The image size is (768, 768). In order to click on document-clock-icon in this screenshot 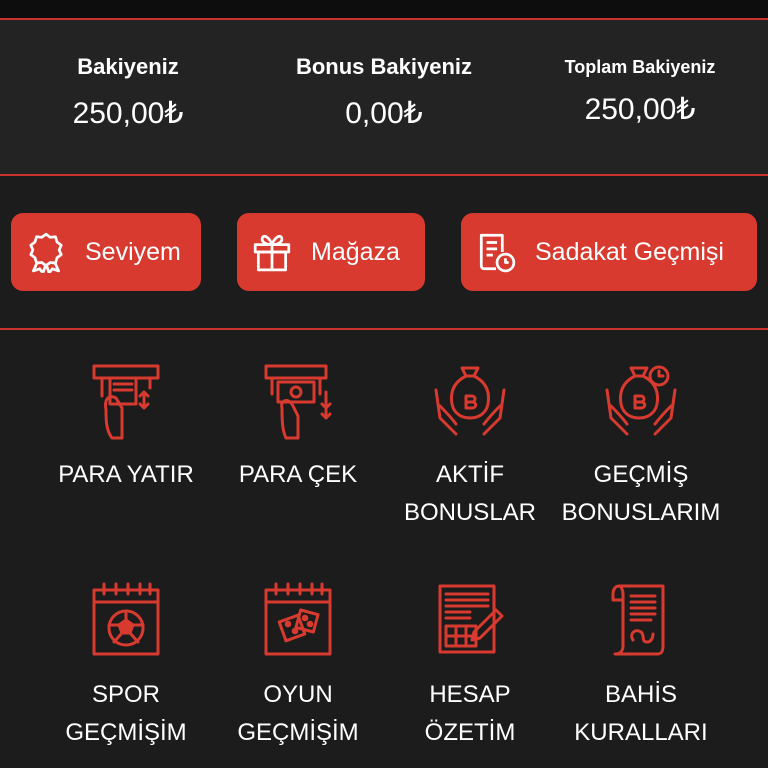, I will do `click(497, 253)`.